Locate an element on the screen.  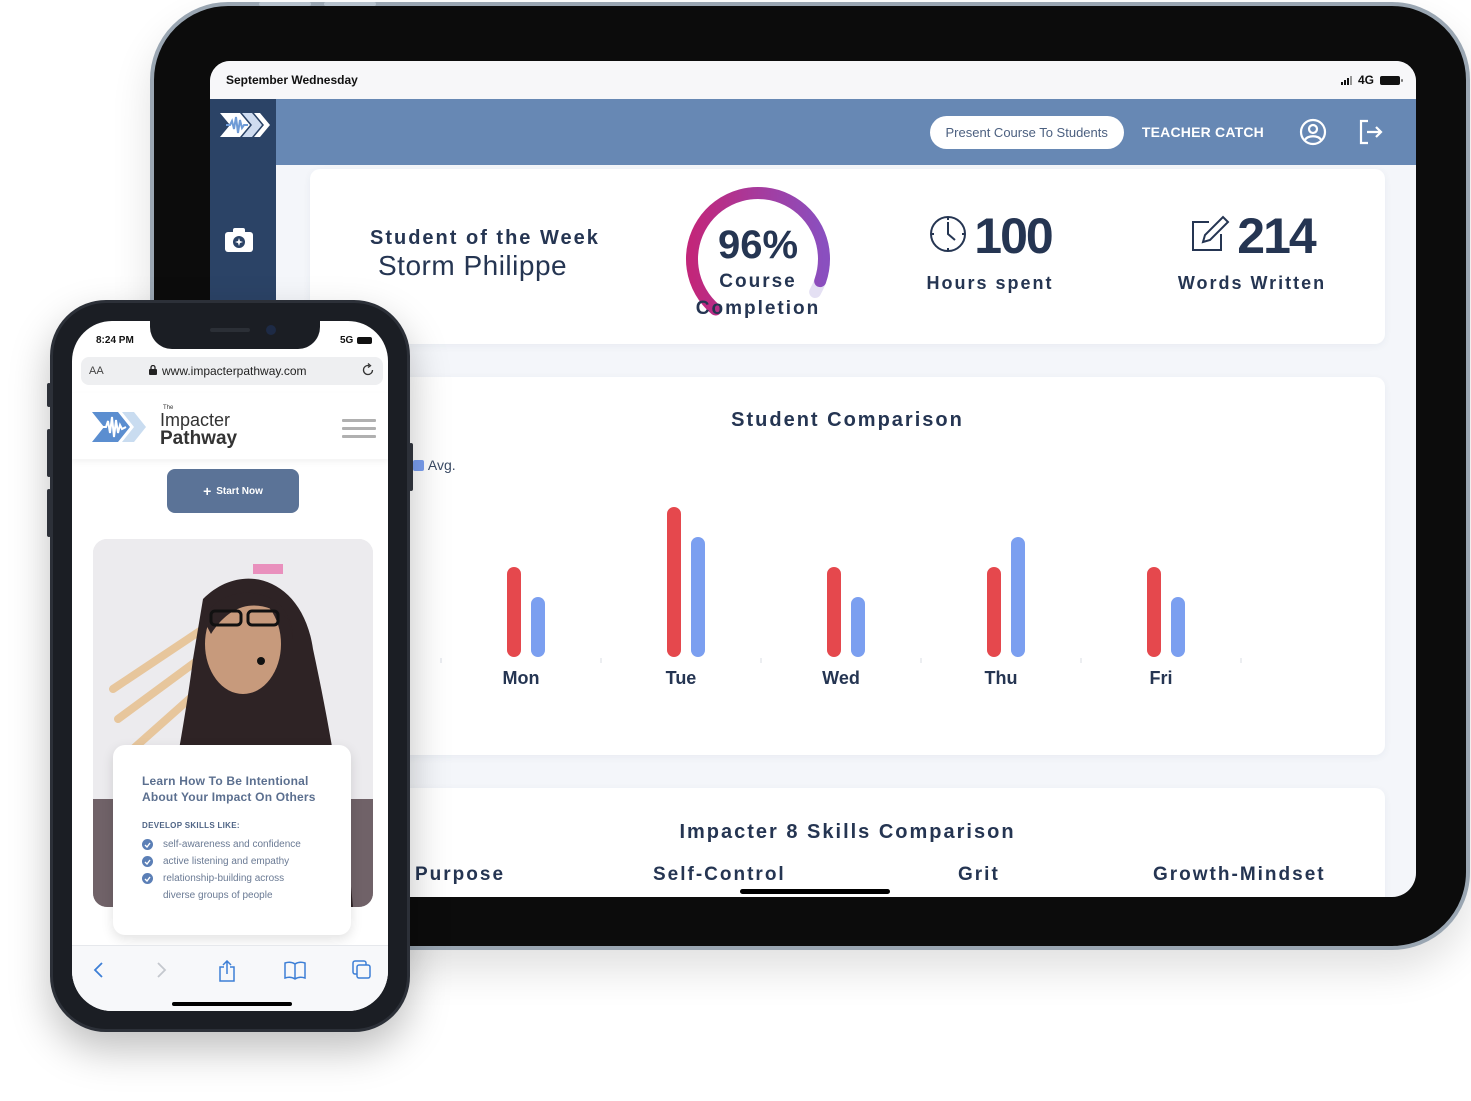
info-title-1: Learn How To Be Intentional is located at coordinates (225, 781).